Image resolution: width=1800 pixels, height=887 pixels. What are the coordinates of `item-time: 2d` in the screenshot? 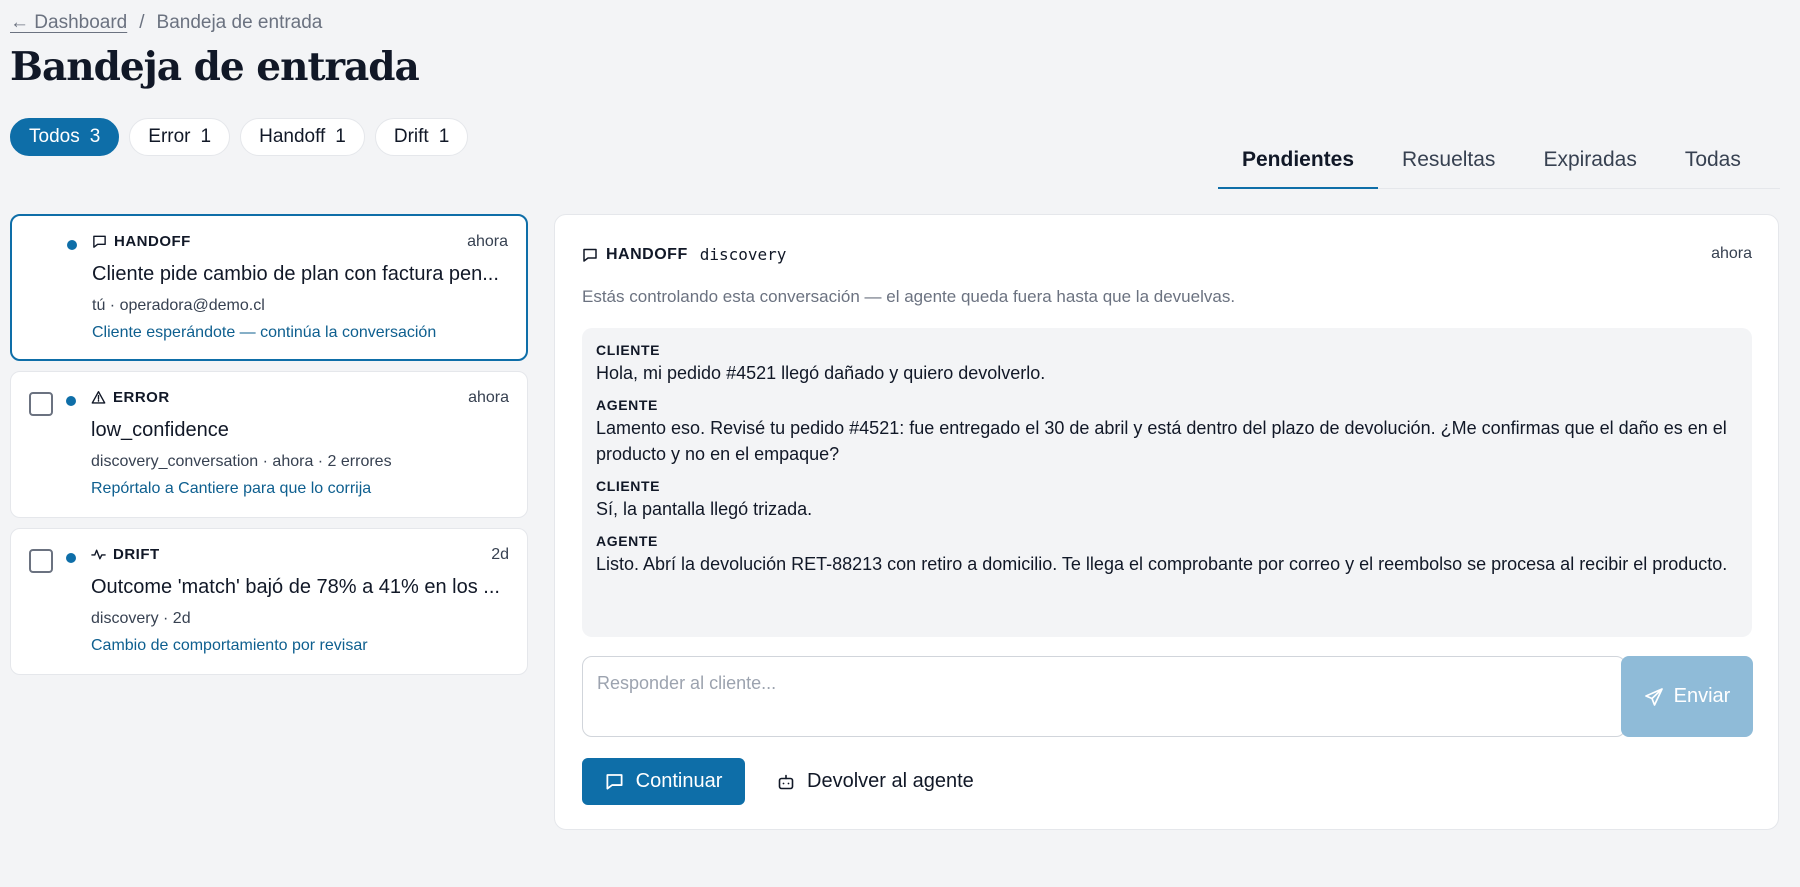 It's located at (500, 554).